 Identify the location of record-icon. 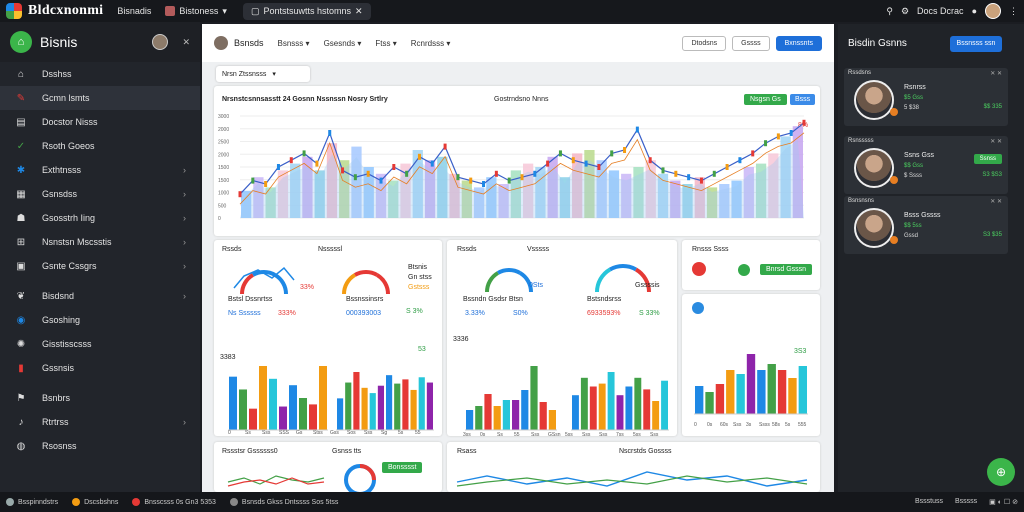
(699, 269).